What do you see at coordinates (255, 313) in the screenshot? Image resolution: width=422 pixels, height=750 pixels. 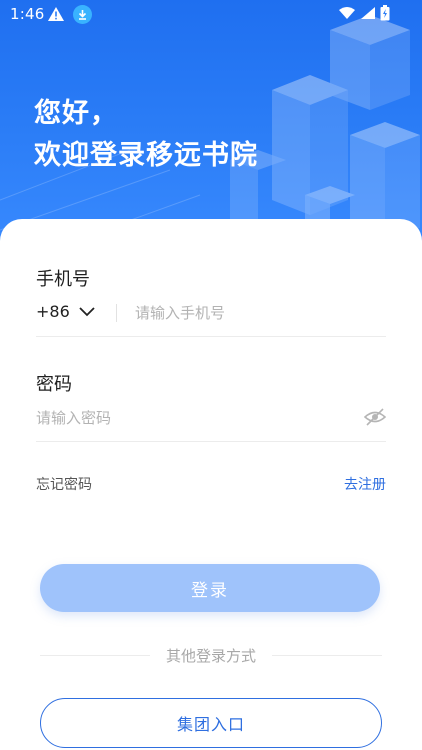 I see `phone-input` at bounding box center [255, 313].